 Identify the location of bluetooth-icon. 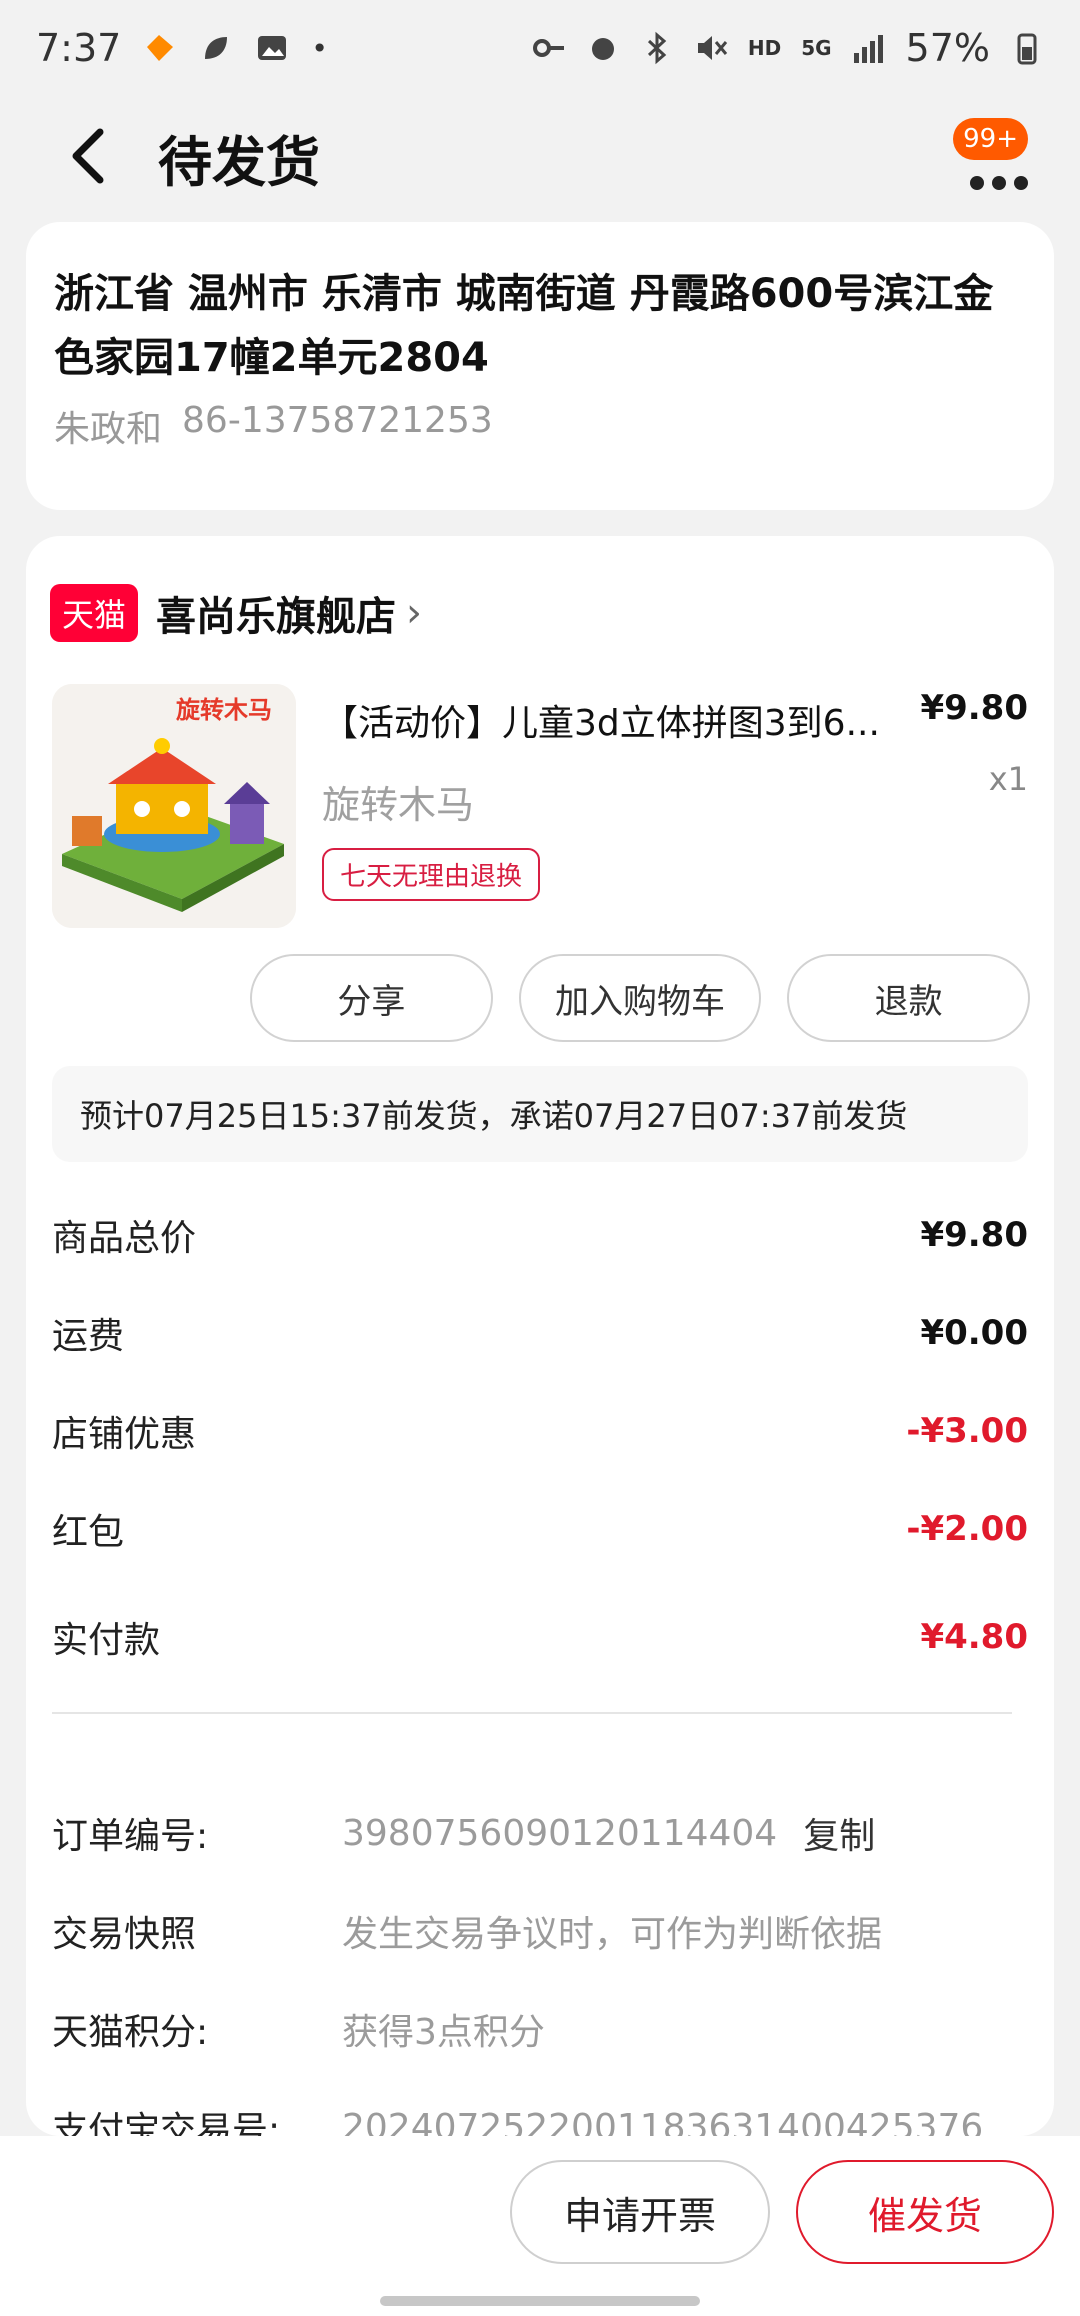
(657, 48).